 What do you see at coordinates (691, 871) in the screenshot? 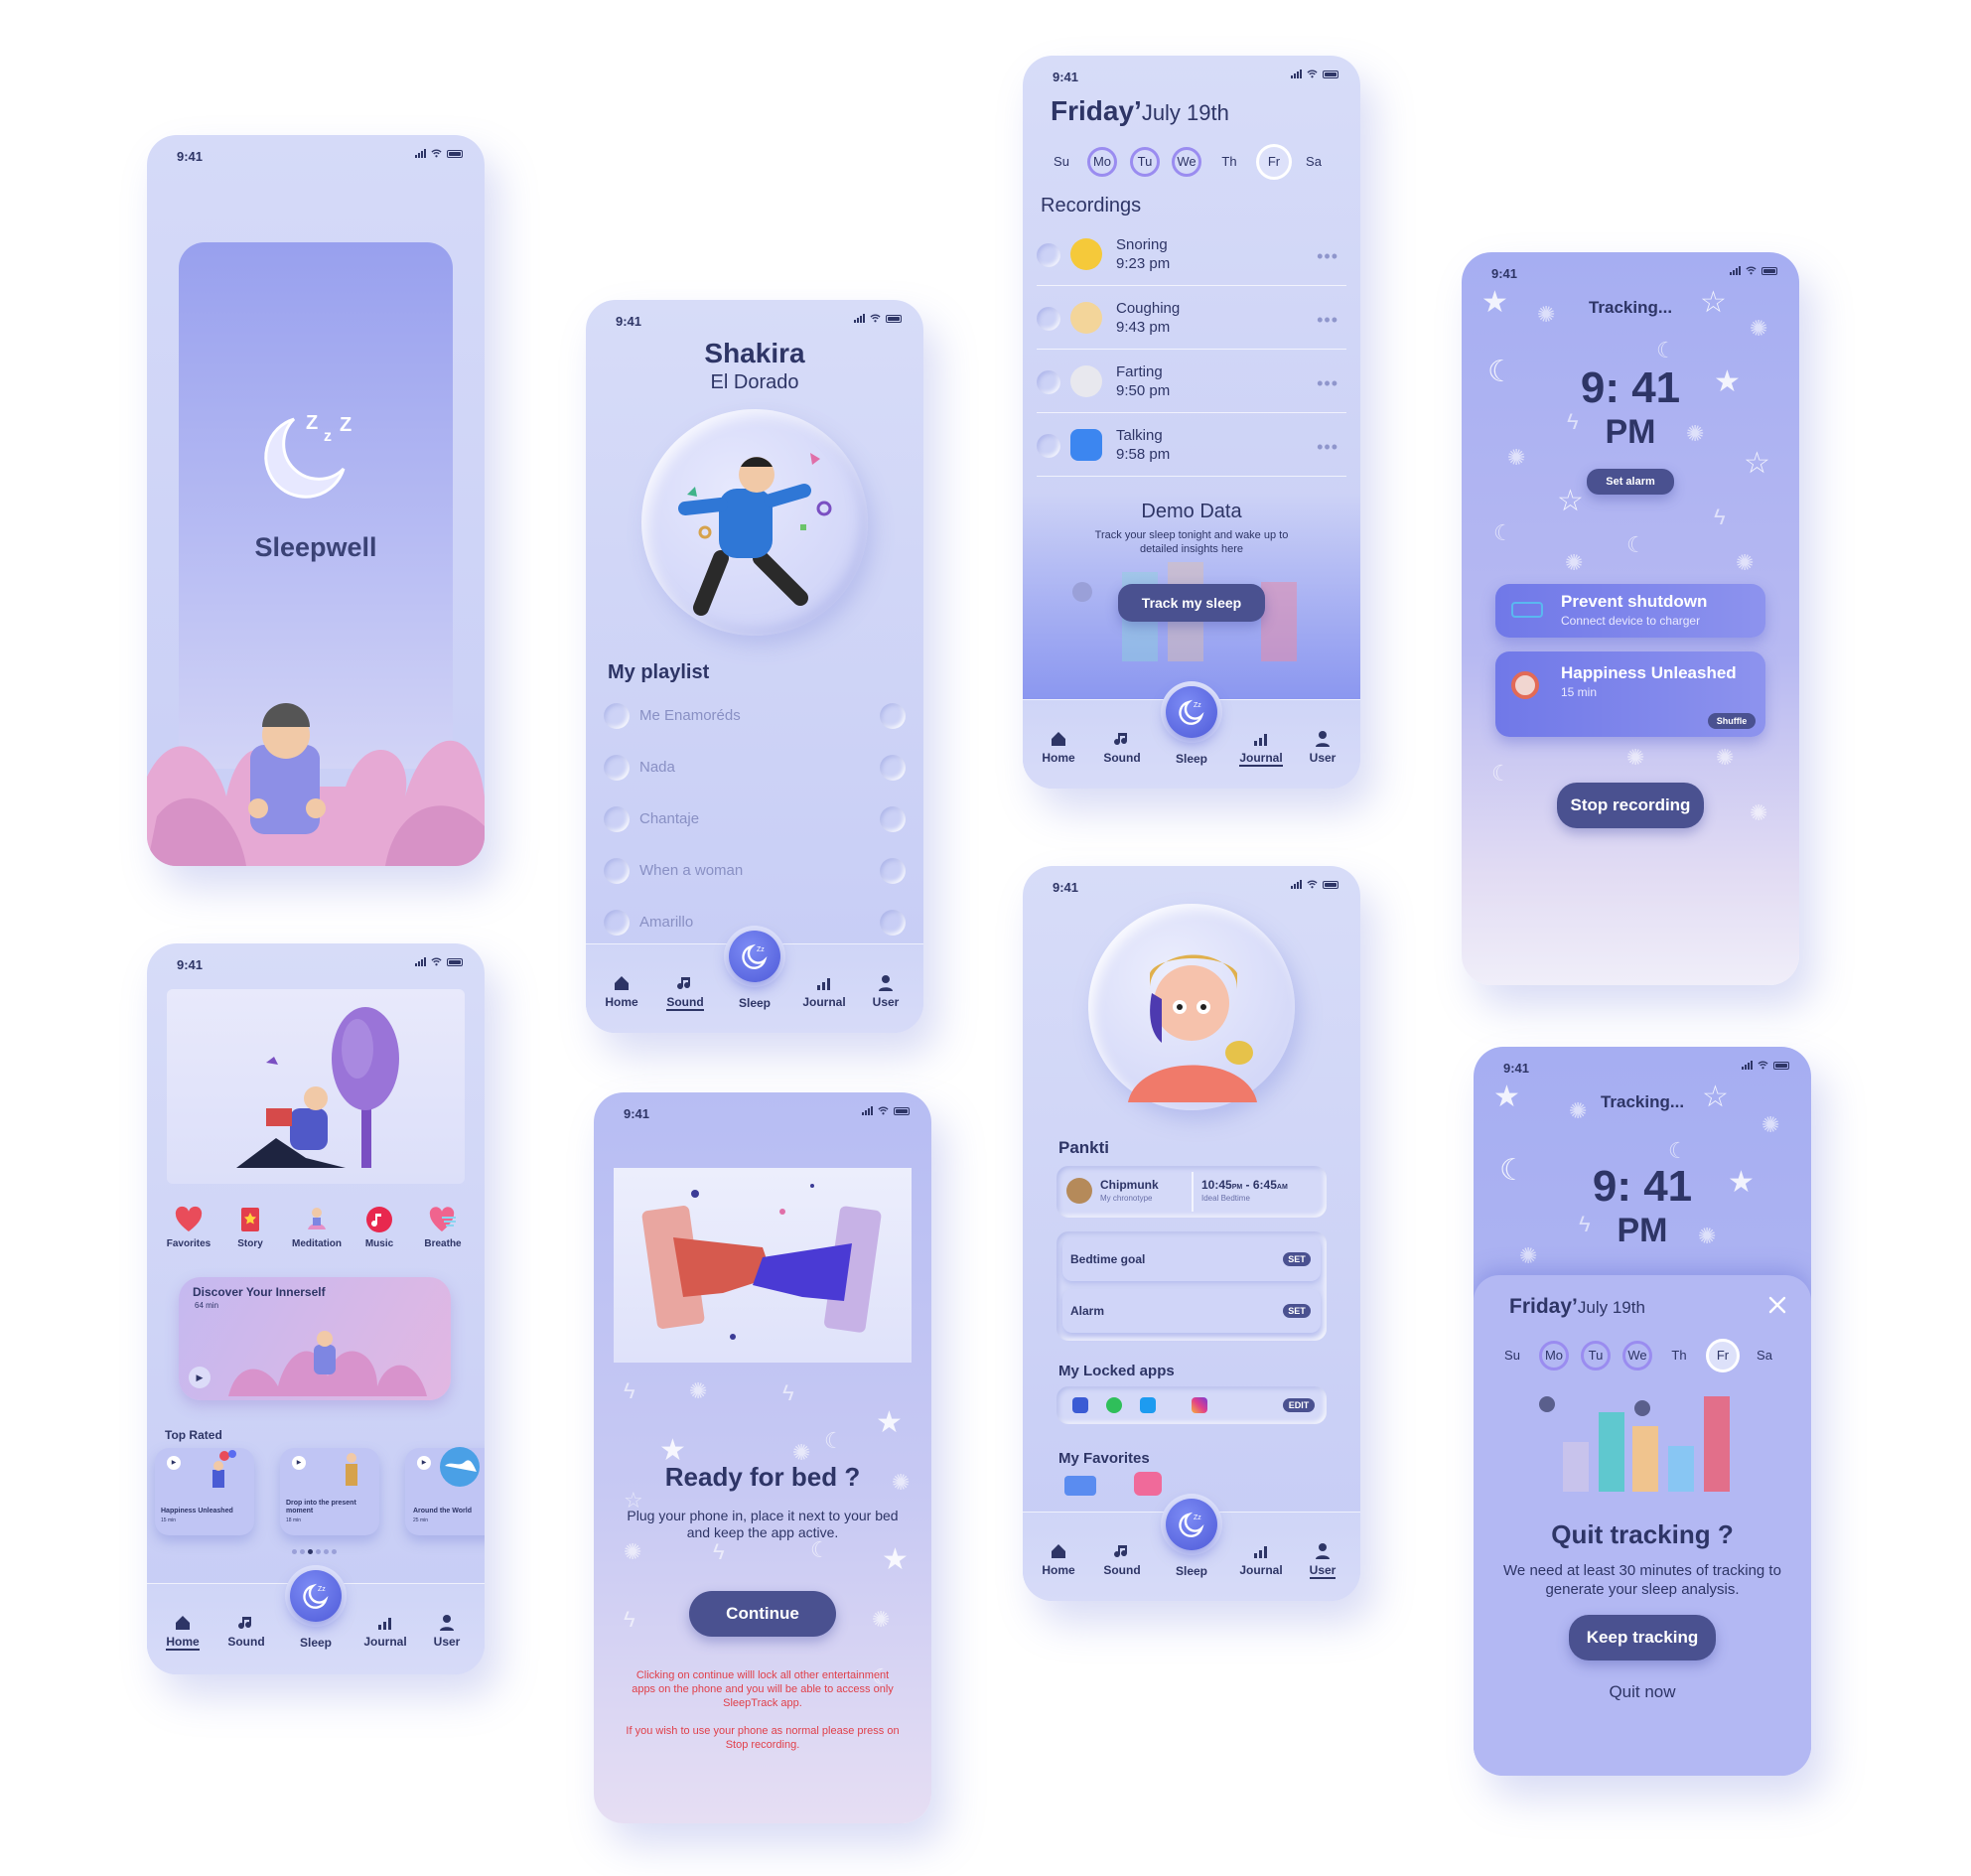
I see `track-name: When a woman` at bounding box center [691, 871].